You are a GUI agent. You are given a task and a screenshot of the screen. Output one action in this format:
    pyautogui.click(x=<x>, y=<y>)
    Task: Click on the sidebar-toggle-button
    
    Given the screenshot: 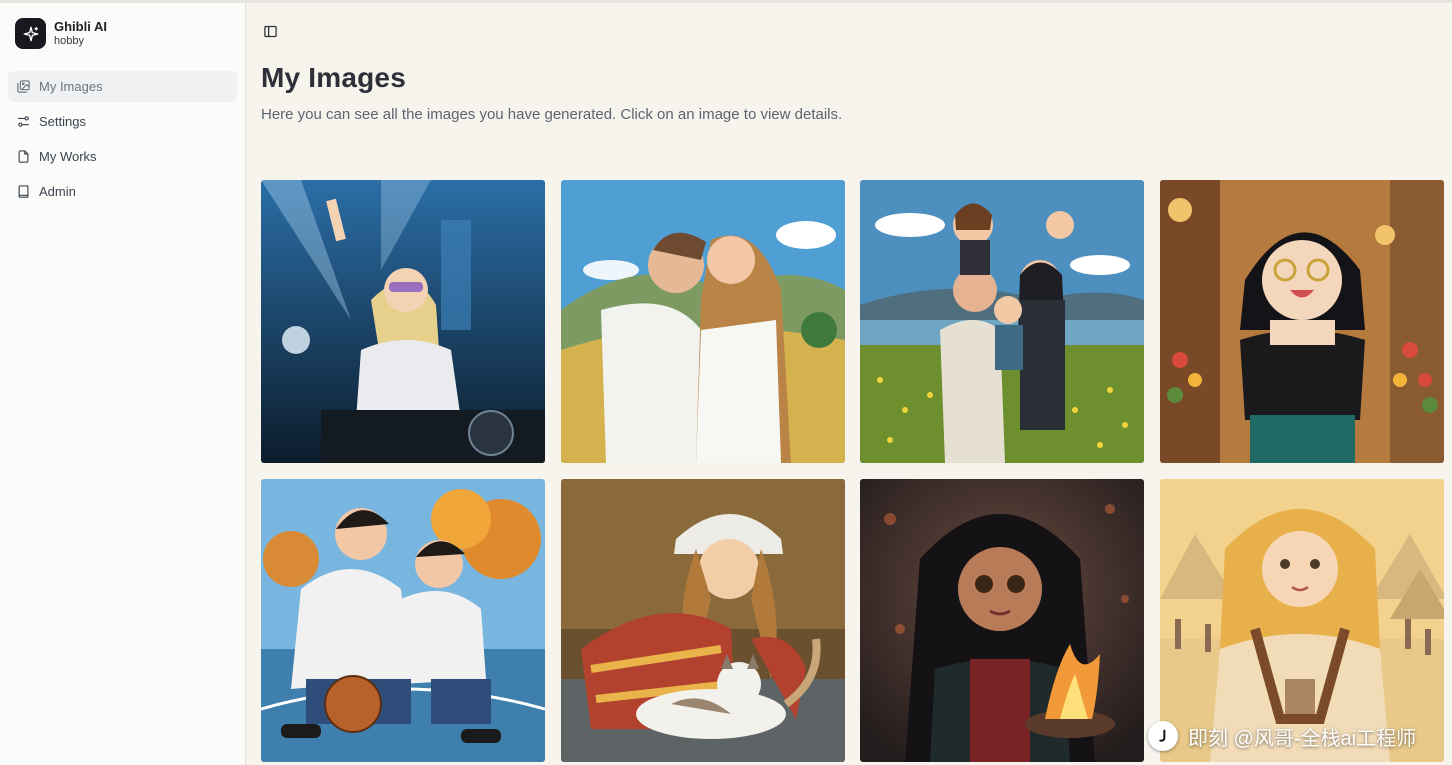 What is the action you would take?
    pyautogui.click(x=270, y=31)
    